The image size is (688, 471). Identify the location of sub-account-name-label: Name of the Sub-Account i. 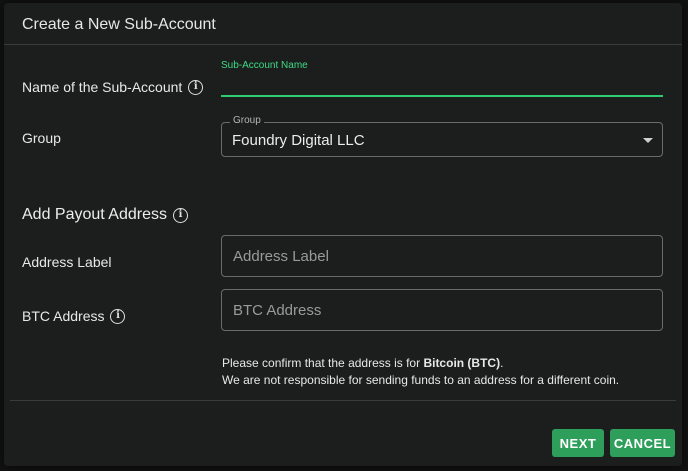
(113, 87).